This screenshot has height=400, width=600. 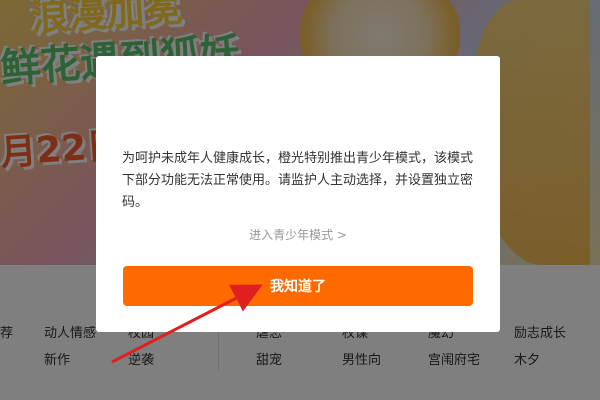 I want to click on enter-youth-mode-link: 进入青少年模式 >, so click(x=298, y=234).